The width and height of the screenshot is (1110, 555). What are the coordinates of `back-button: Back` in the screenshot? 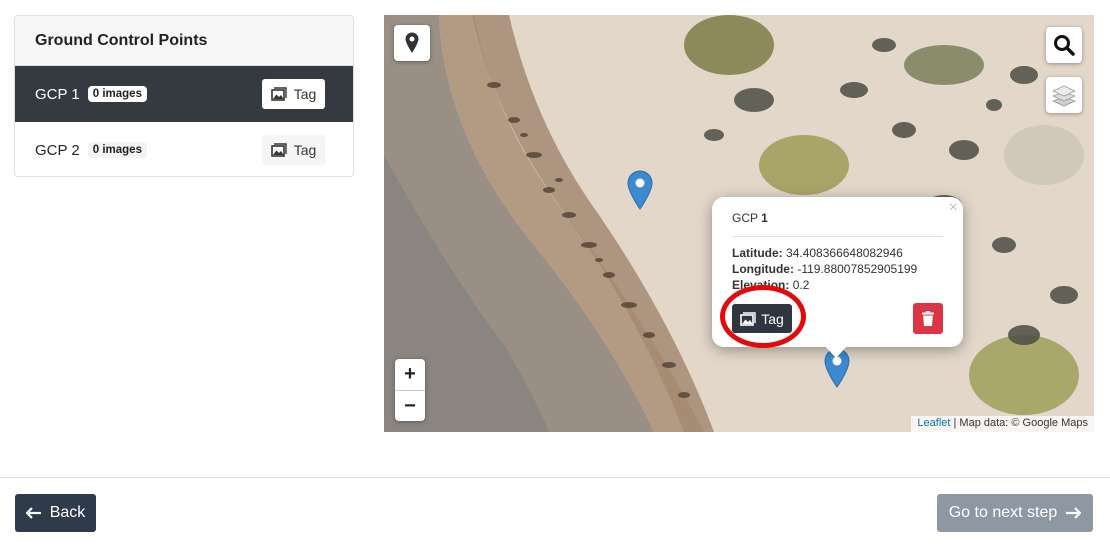 It's located at (55, 513).